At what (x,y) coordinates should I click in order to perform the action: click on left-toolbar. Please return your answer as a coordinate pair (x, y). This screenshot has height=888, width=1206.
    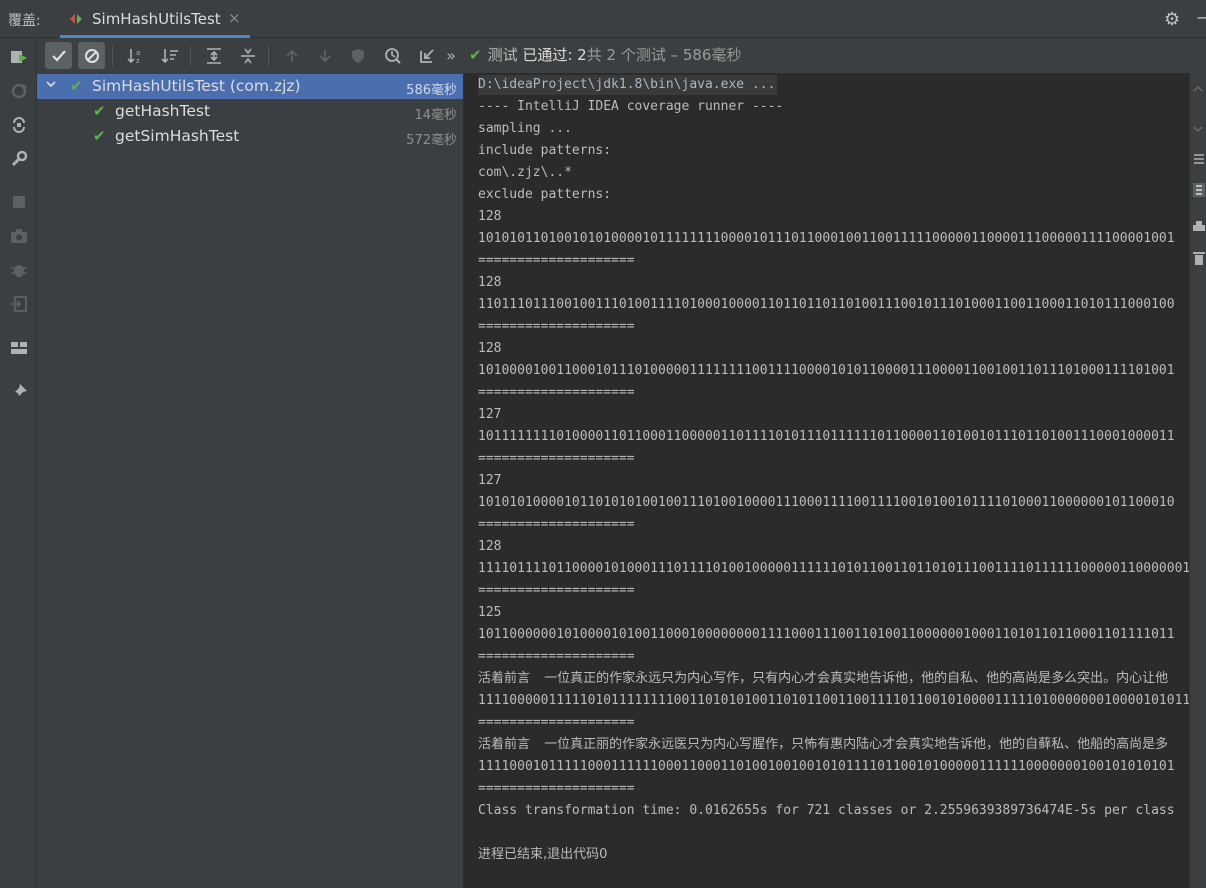
    Looking at the image, I should click on (18, 463).